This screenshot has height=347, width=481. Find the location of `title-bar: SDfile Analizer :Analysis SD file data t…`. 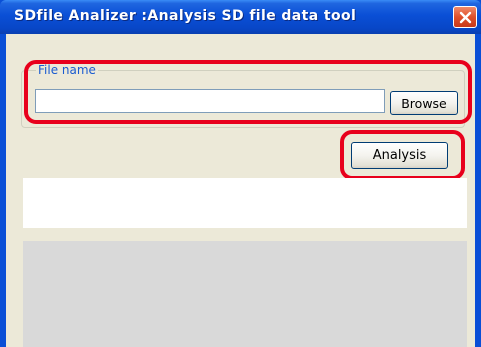

title-bar: SDfile Analizer :Analysis SD file data t… is located at coordinates (240, 17).